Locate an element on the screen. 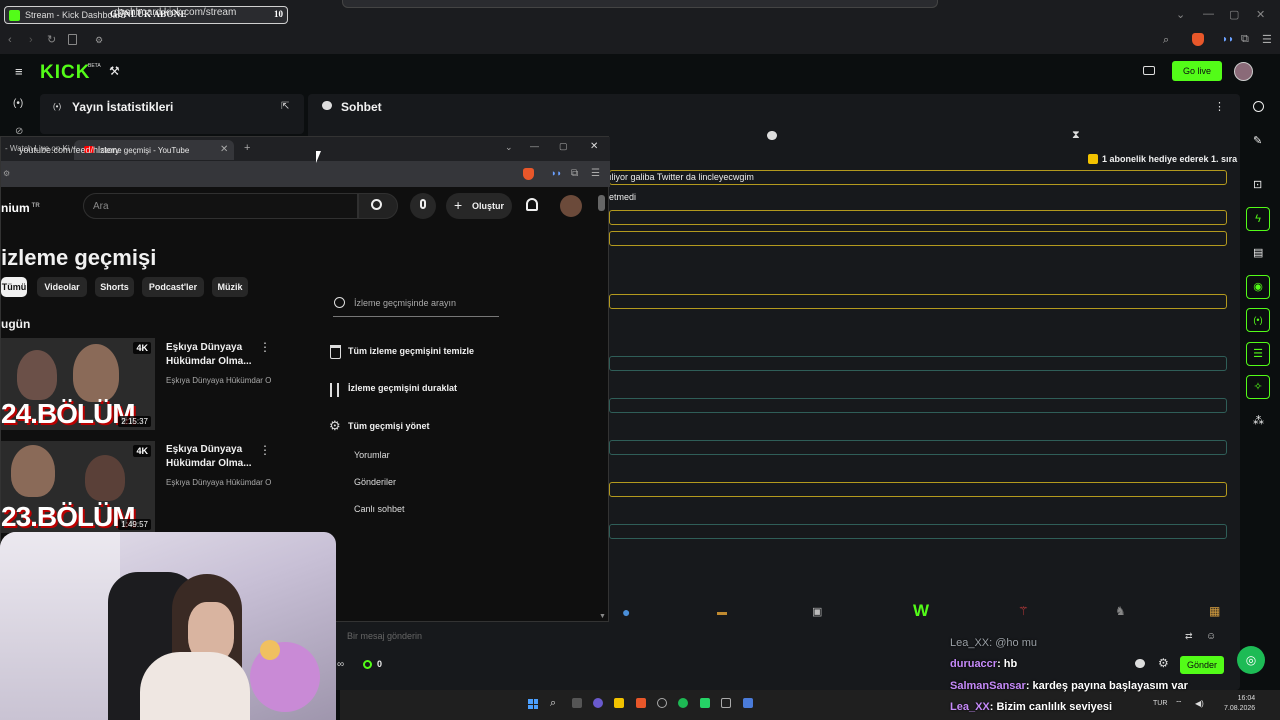 This screenshot has height=720, width=1280. translate-icon: ⇄ is located at coordinates (1189, 636).